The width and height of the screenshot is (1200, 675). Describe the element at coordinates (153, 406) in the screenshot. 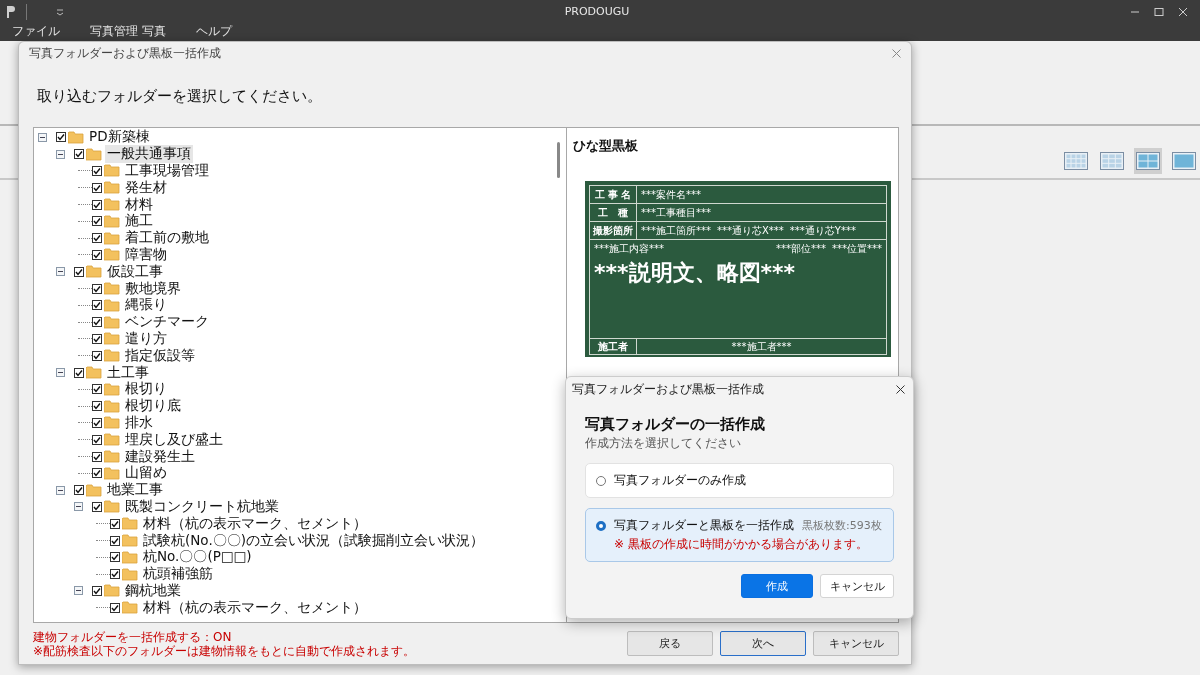

I see `tree-item: 根切り底` at that location.